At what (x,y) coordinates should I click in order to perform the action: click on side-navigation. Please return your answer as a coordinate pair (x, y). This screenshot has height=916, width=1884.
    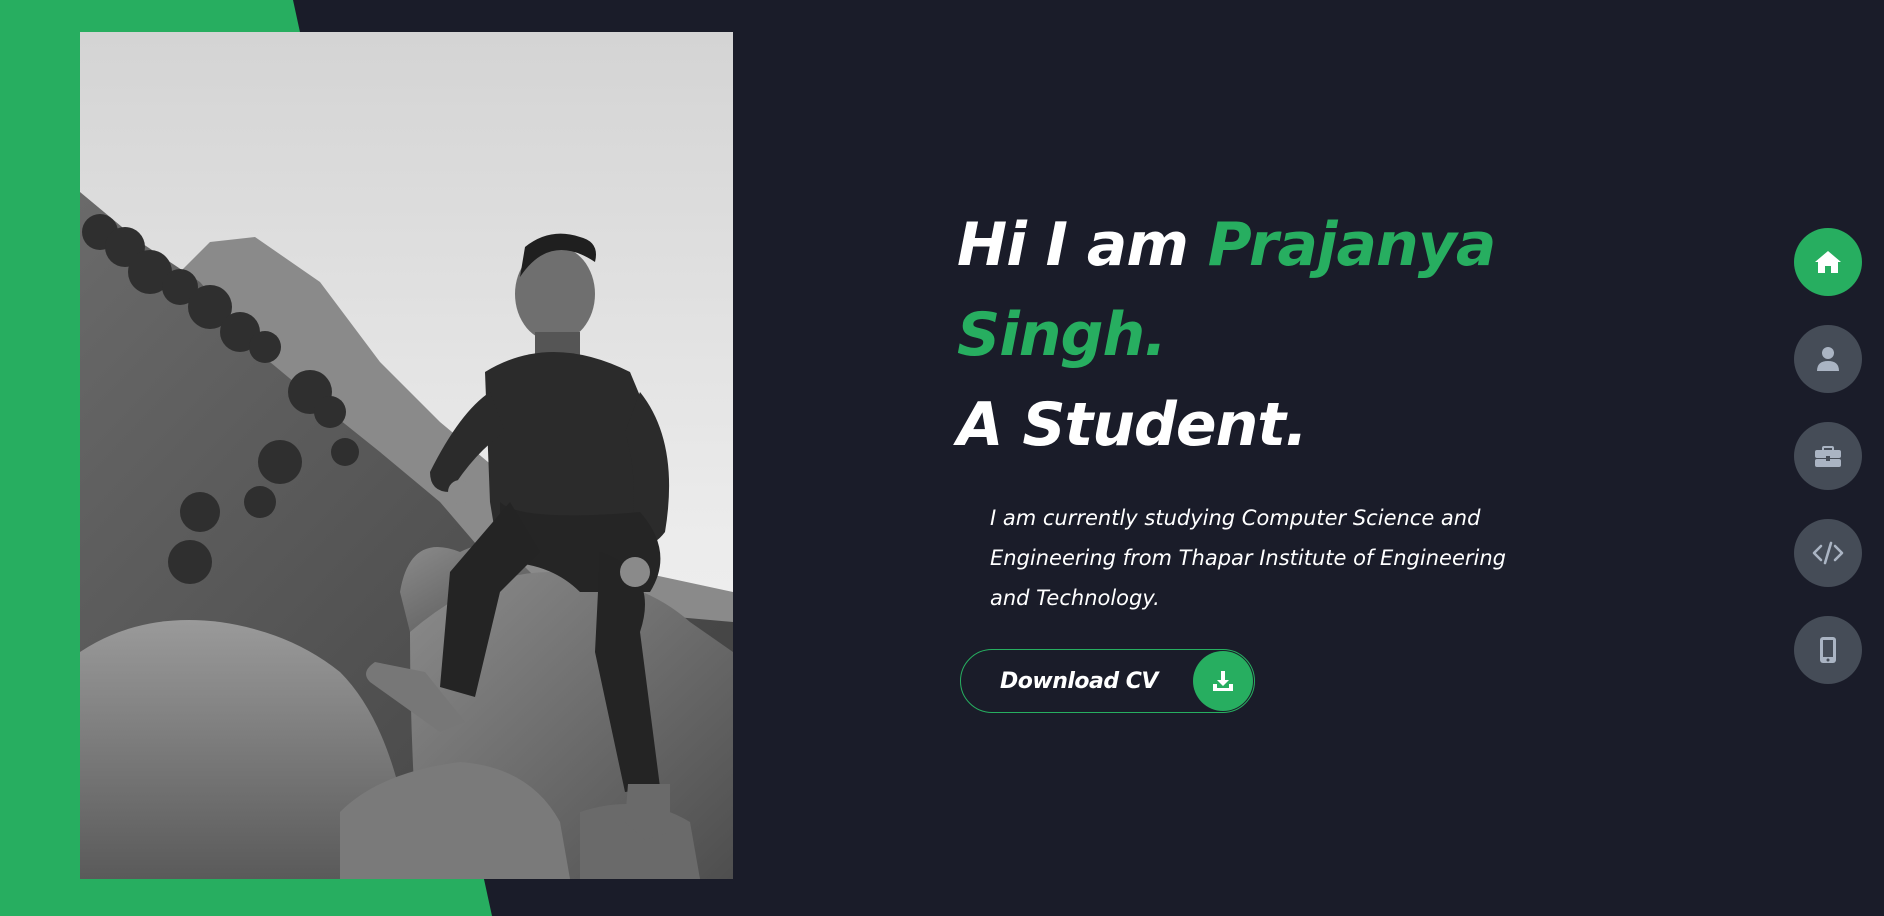
    Looking at the image, I should click on (1828, 470).